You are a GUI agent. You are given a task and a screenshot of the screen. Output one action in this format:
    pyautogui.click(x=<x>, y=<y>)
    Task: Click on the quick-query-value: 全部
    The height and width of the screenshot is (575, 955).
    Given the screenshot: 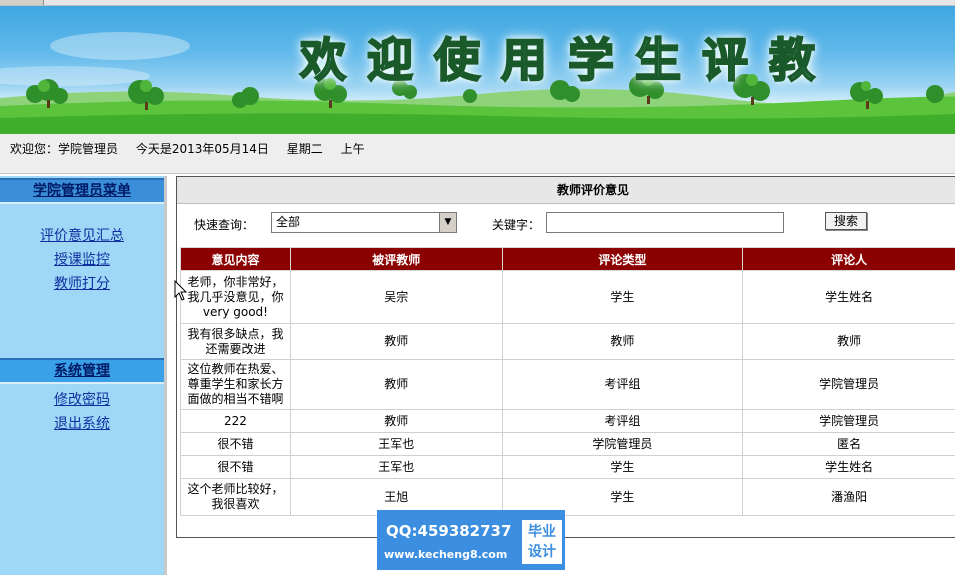 What is the action you would take?
    pyautogui.click(x=288, y=222)
    